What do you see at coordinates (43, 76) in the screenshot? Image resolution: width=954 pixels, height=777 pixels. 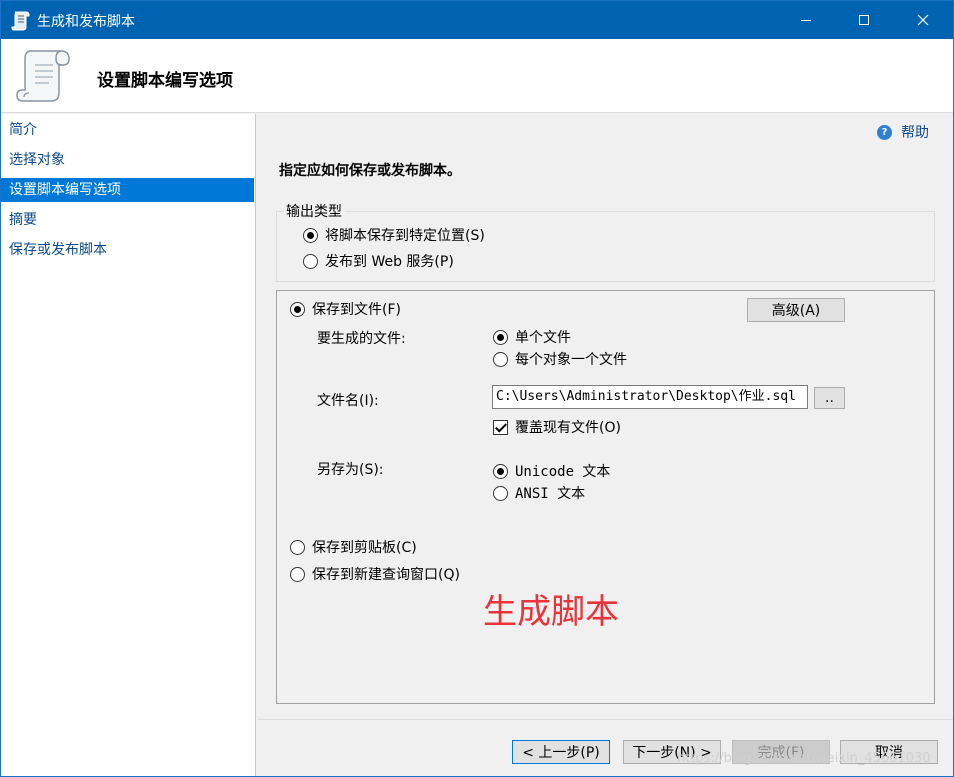 I see `scroll-icon` at bounding box center [43, 76].